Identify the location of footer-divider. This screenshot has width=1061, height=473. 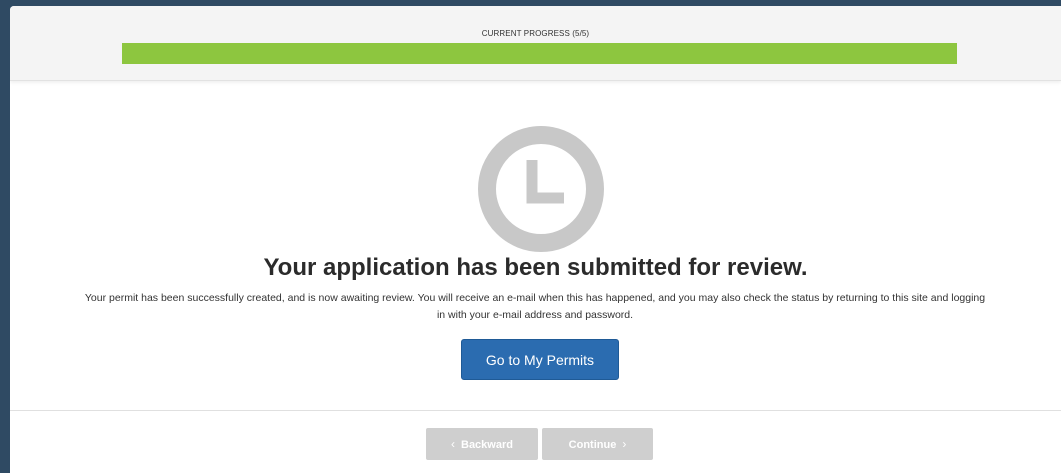
(535, 410).